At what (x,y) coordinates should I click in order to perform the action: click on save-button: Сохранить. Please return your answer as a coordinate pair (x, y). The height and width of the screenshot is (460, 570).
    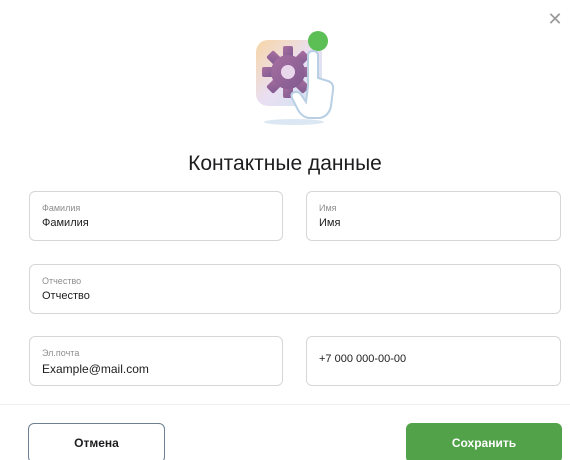
    Looking at the image, I should click on (484, 441).